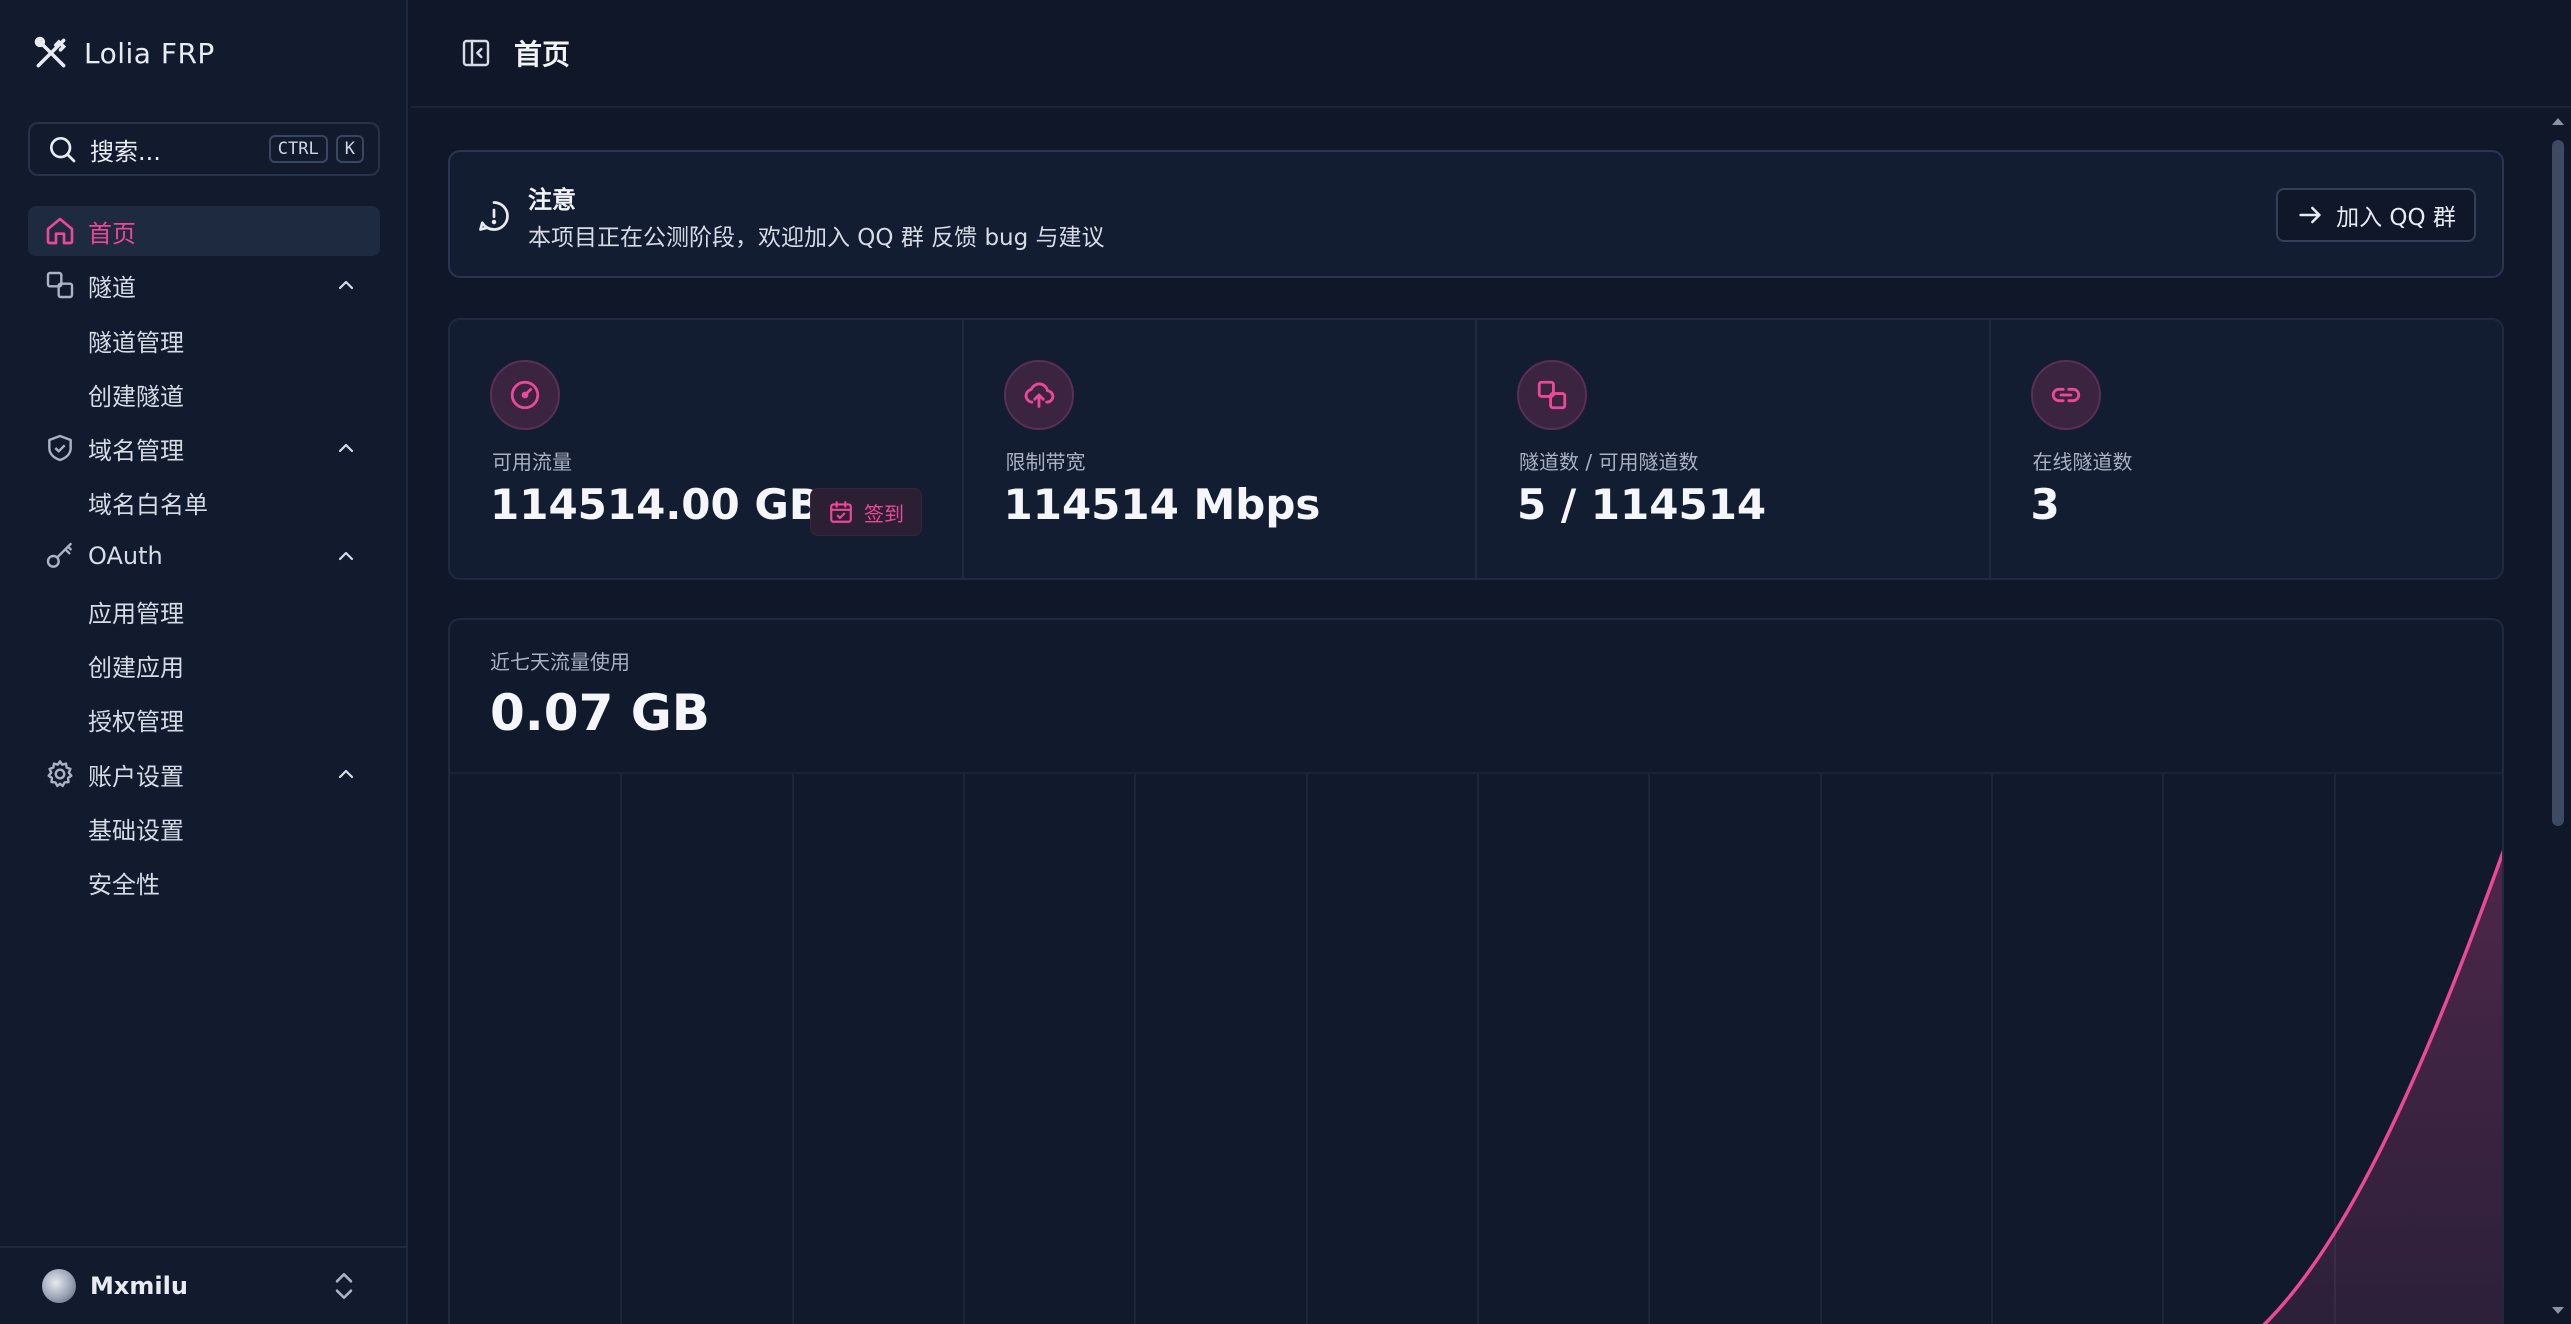 The image size is (2571, 1324). Describe the element at coordinates (204, 231) in the screenshot. I see `sidebar-item-home: 首页` at that location.